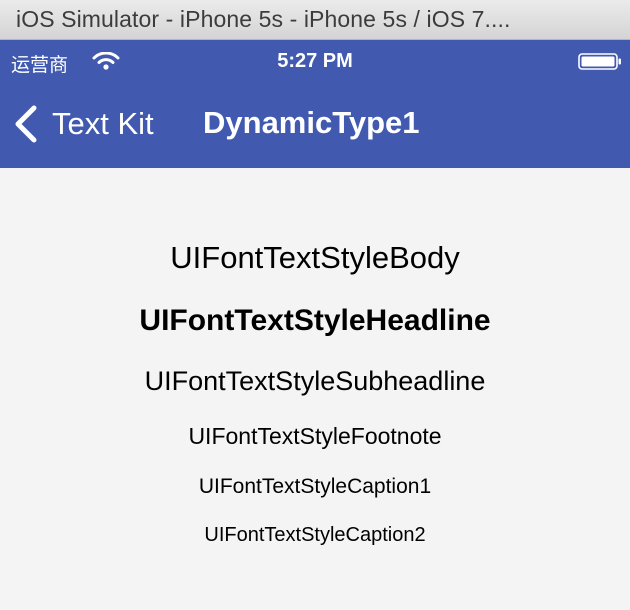  I want to click on body-style-label: UIFontTextStyleBody, so click(315, 257).